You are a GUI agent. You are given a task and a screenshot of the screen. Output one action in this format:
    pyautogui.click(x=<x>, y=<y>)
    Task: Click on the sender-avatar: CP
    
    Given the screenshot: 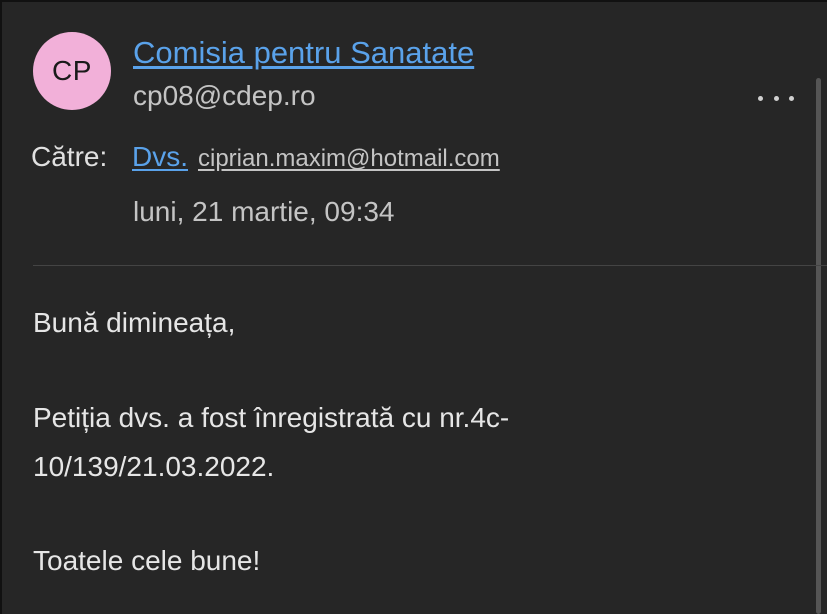 What is the action you would take?
    pyautogui.click(x=72, y=71)
    